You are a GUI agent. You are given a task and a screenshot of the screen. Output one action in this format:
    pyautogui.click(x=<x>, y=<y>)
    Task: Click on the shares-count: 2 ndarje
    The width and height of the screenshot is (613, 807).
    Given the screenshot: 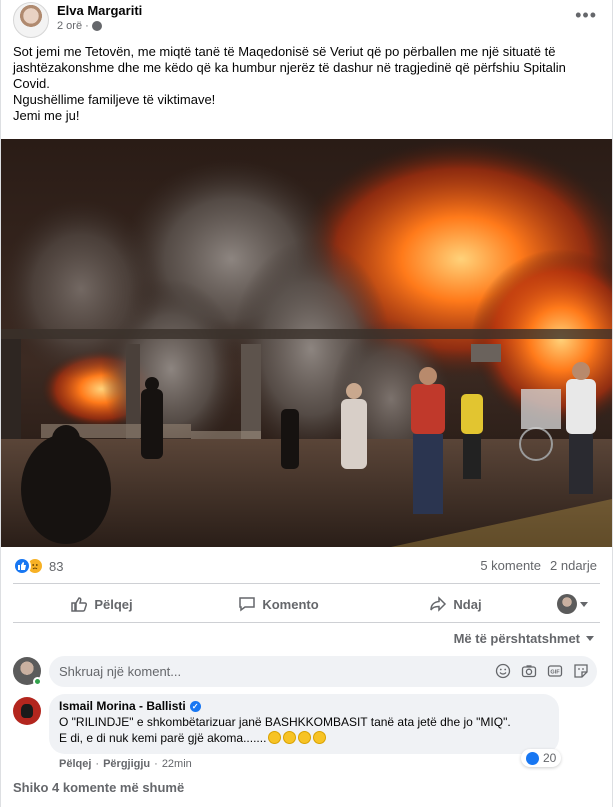 What is the action you would take?
    pyautogui.click(x=573, y=565)
    